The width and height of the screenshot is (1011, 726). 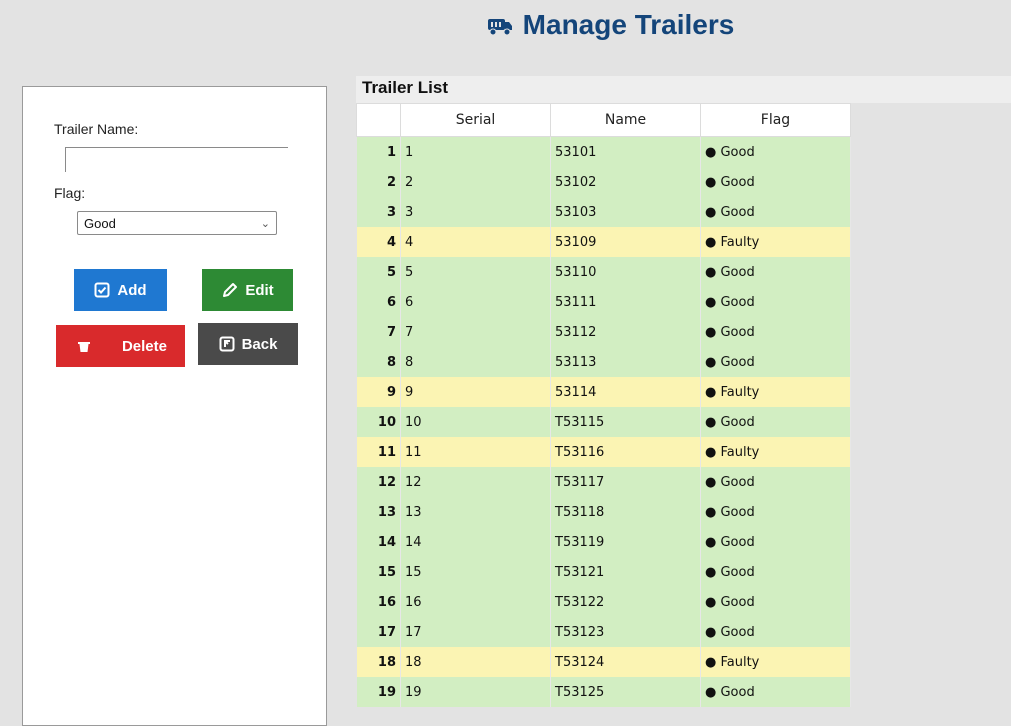 What do you see at coordinates (227, 344) in the screenshot?
I see `back-icon` at bounding box center [227, 344].